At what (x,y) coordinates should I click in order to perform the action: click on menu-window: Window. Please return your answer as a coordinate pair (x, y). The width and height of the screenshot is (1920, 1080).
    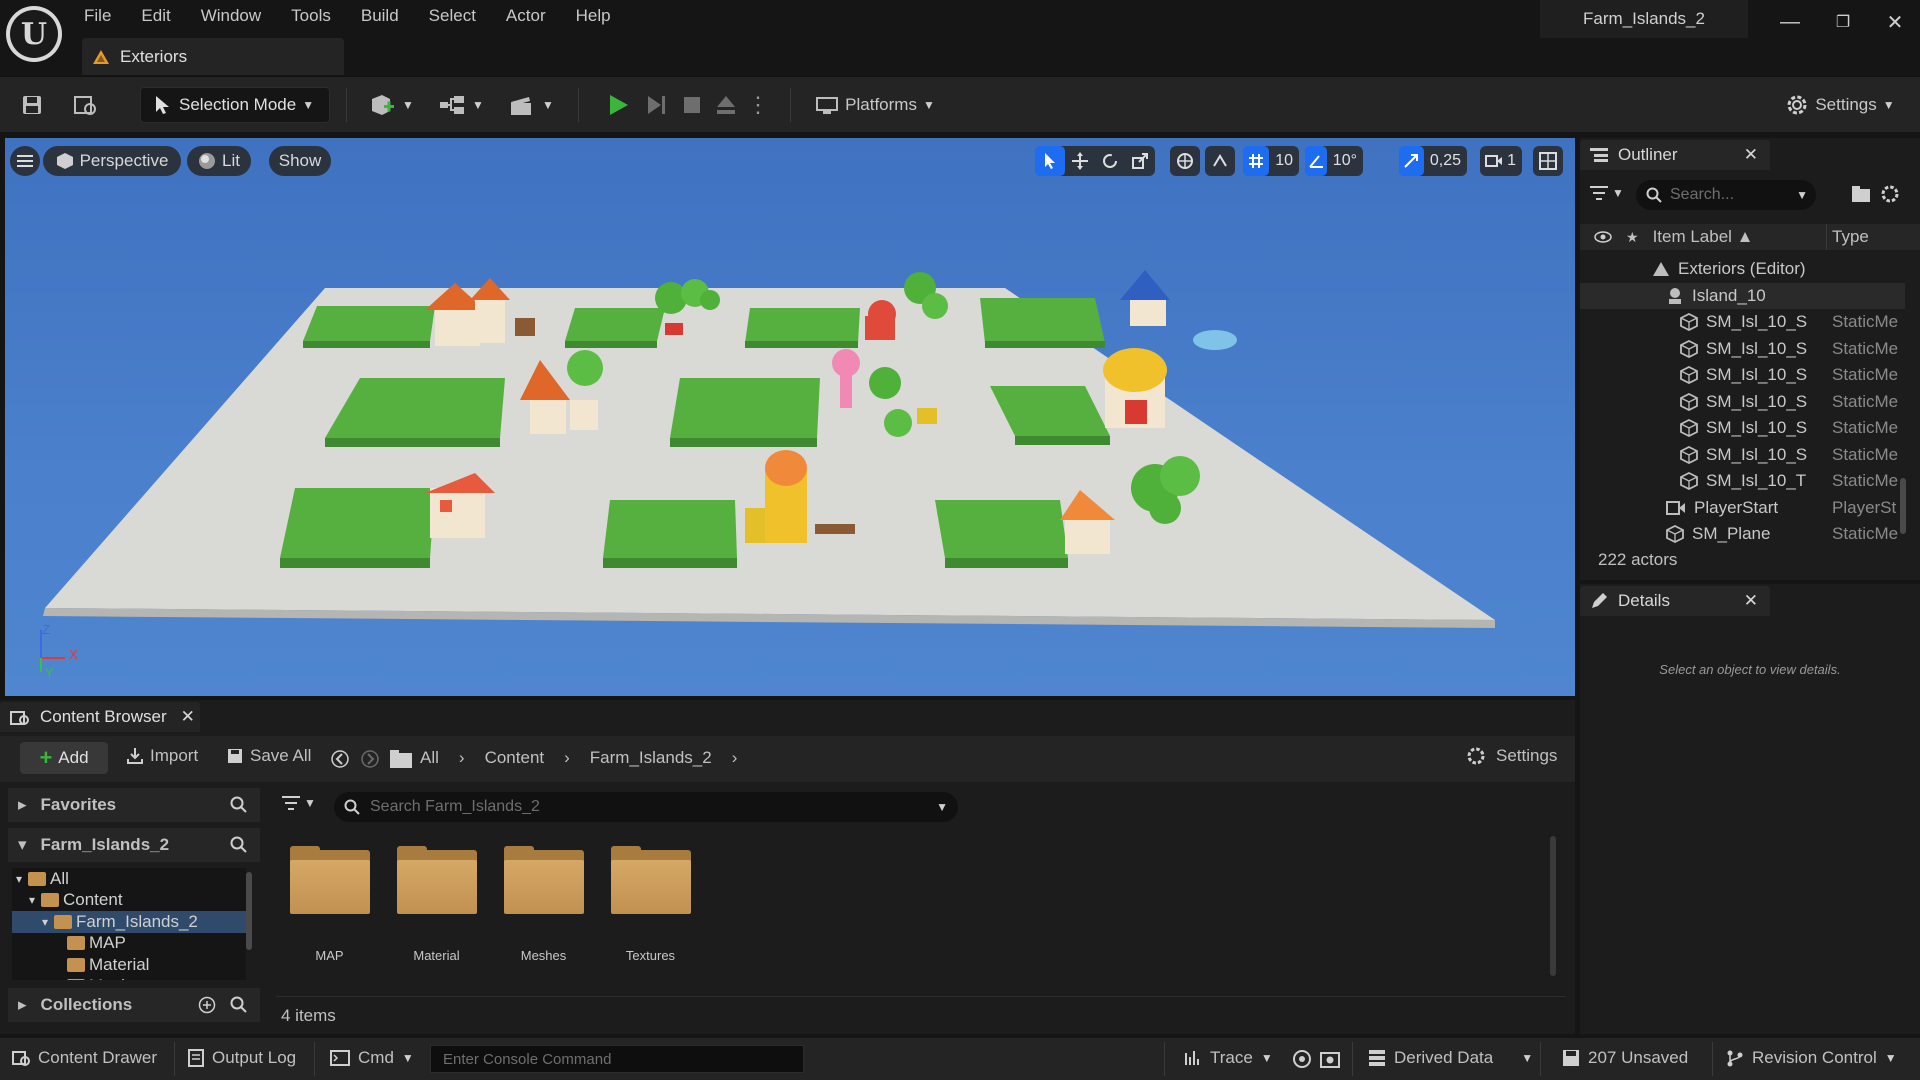
    Looking at the image, I should click on (231, 16).